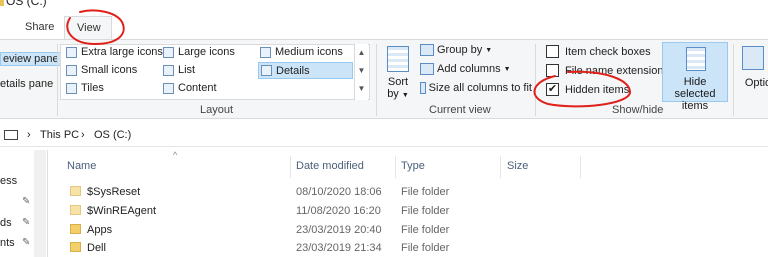 Image resolution: width=768 pixels, height=257 pixels. I want to click on hide-selected-icon, so click(696, 59).